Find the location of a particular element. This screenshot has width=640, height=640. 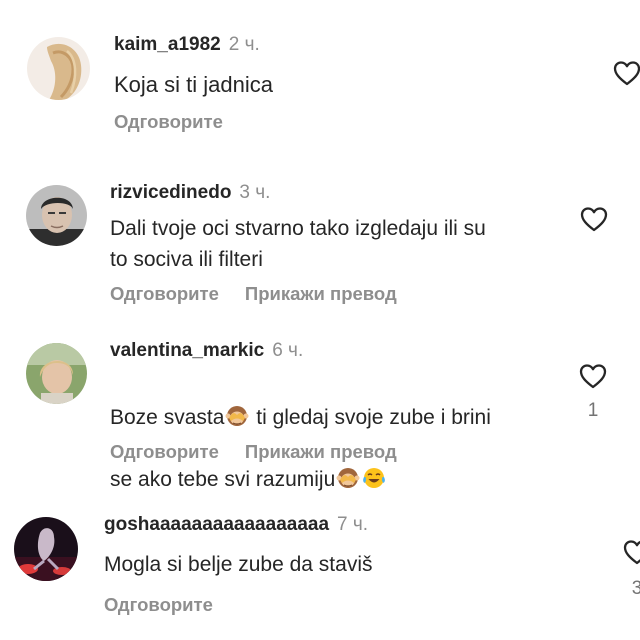

comment-time: 2 ч. is located at coordinates (244, 44).